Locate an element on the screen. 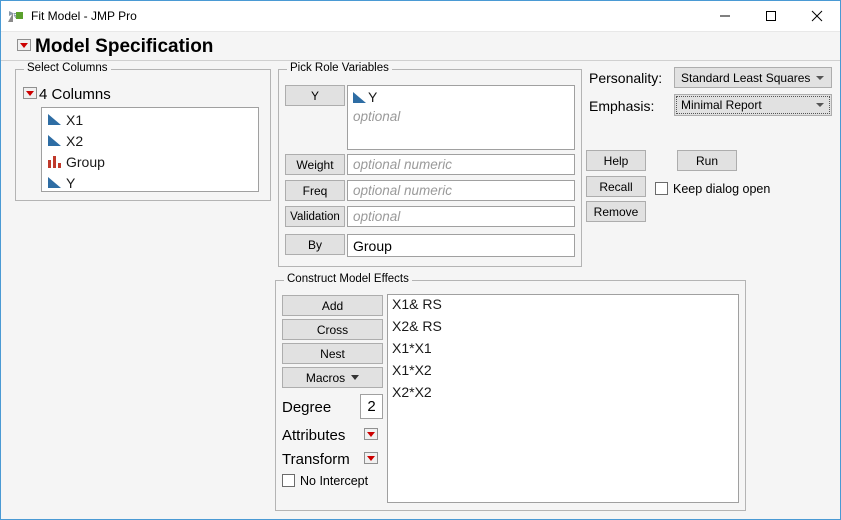 The width and height of the screenshot is (841, 520). y-role-button: Y is located at coordinates (315, 95).